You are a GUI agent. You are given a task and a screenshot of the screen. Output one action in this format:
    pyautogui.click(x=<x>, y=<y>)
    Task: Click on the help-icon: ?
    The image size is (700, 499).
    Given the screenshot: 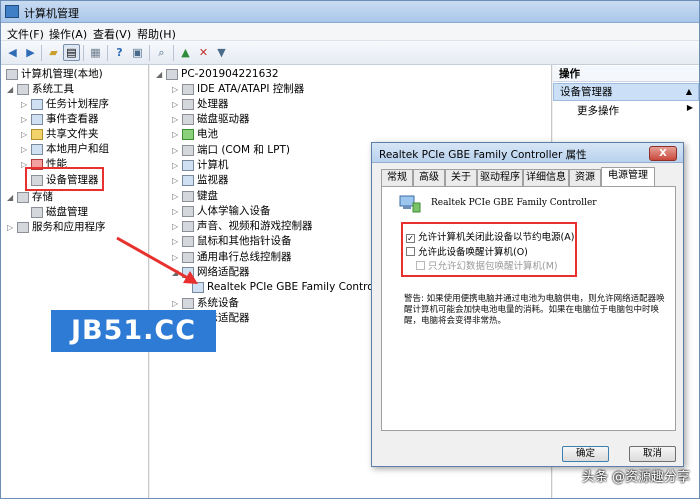 What is the action you would take?
    pyautogui.click(x=119, y=52)
    